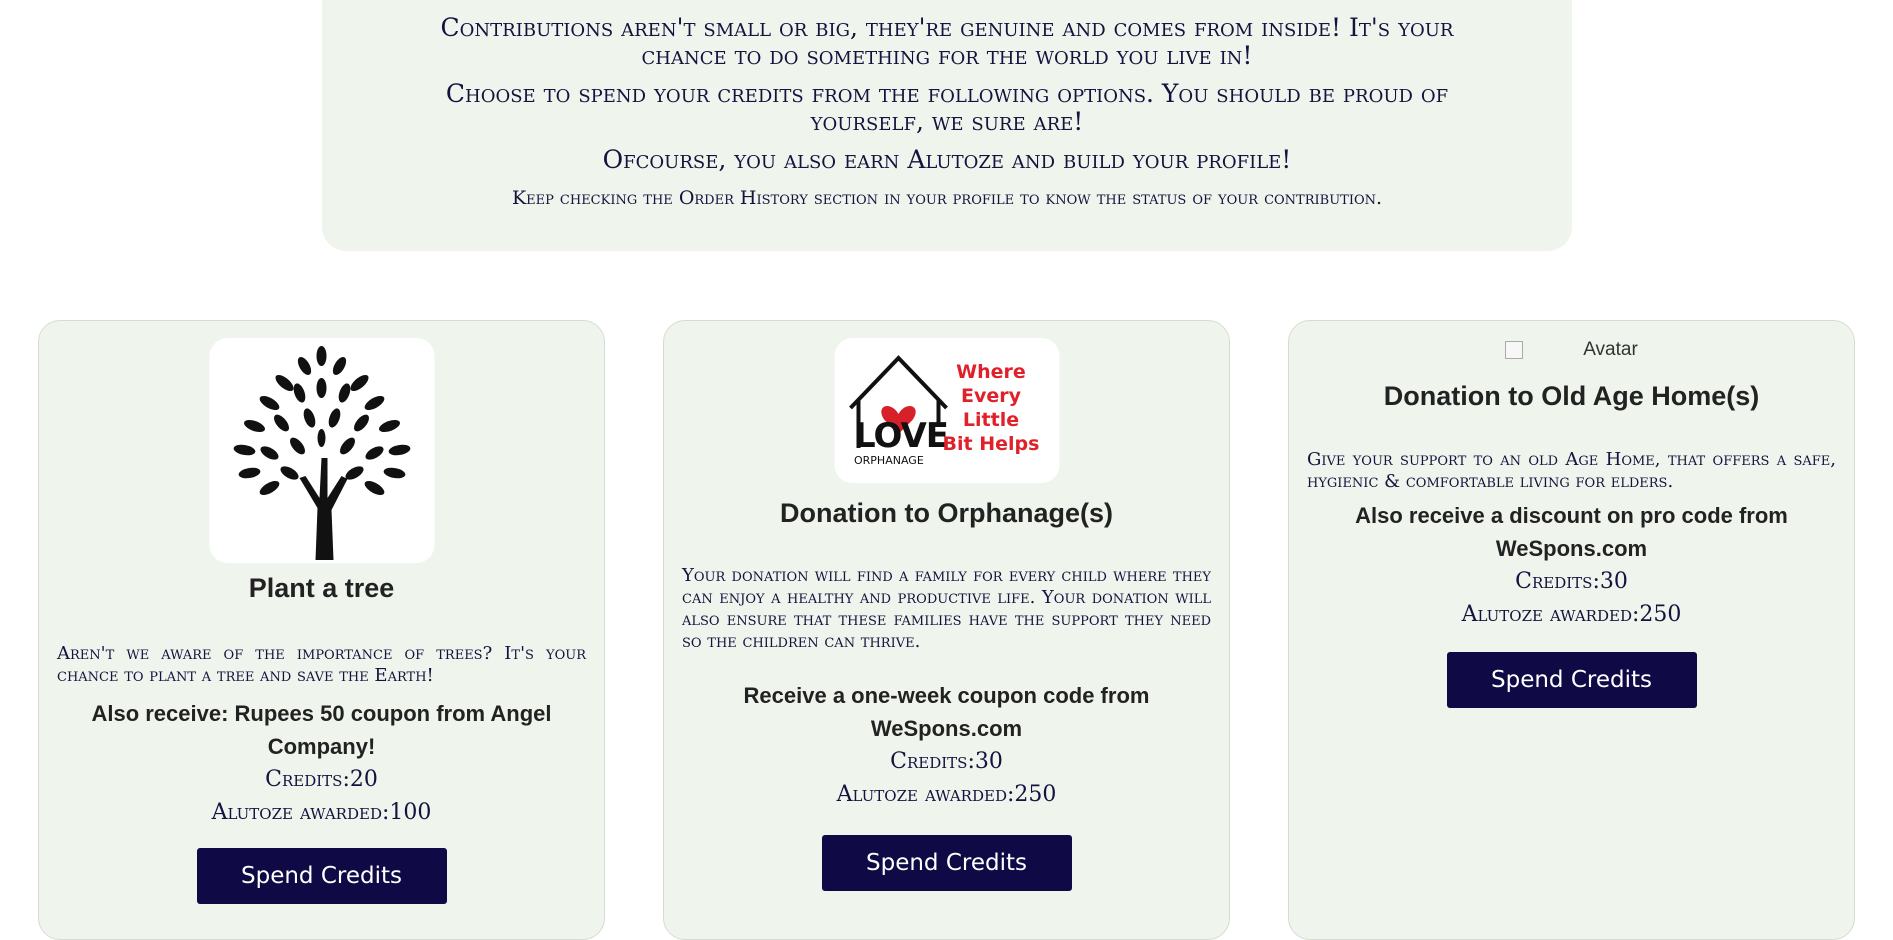 This screenshot has height=940, width=1893. What do you see at coordinates (991, 444) in the screenshot?
I see `logo-slogan-line: Bit Helps` at bounding box center [991, 444].